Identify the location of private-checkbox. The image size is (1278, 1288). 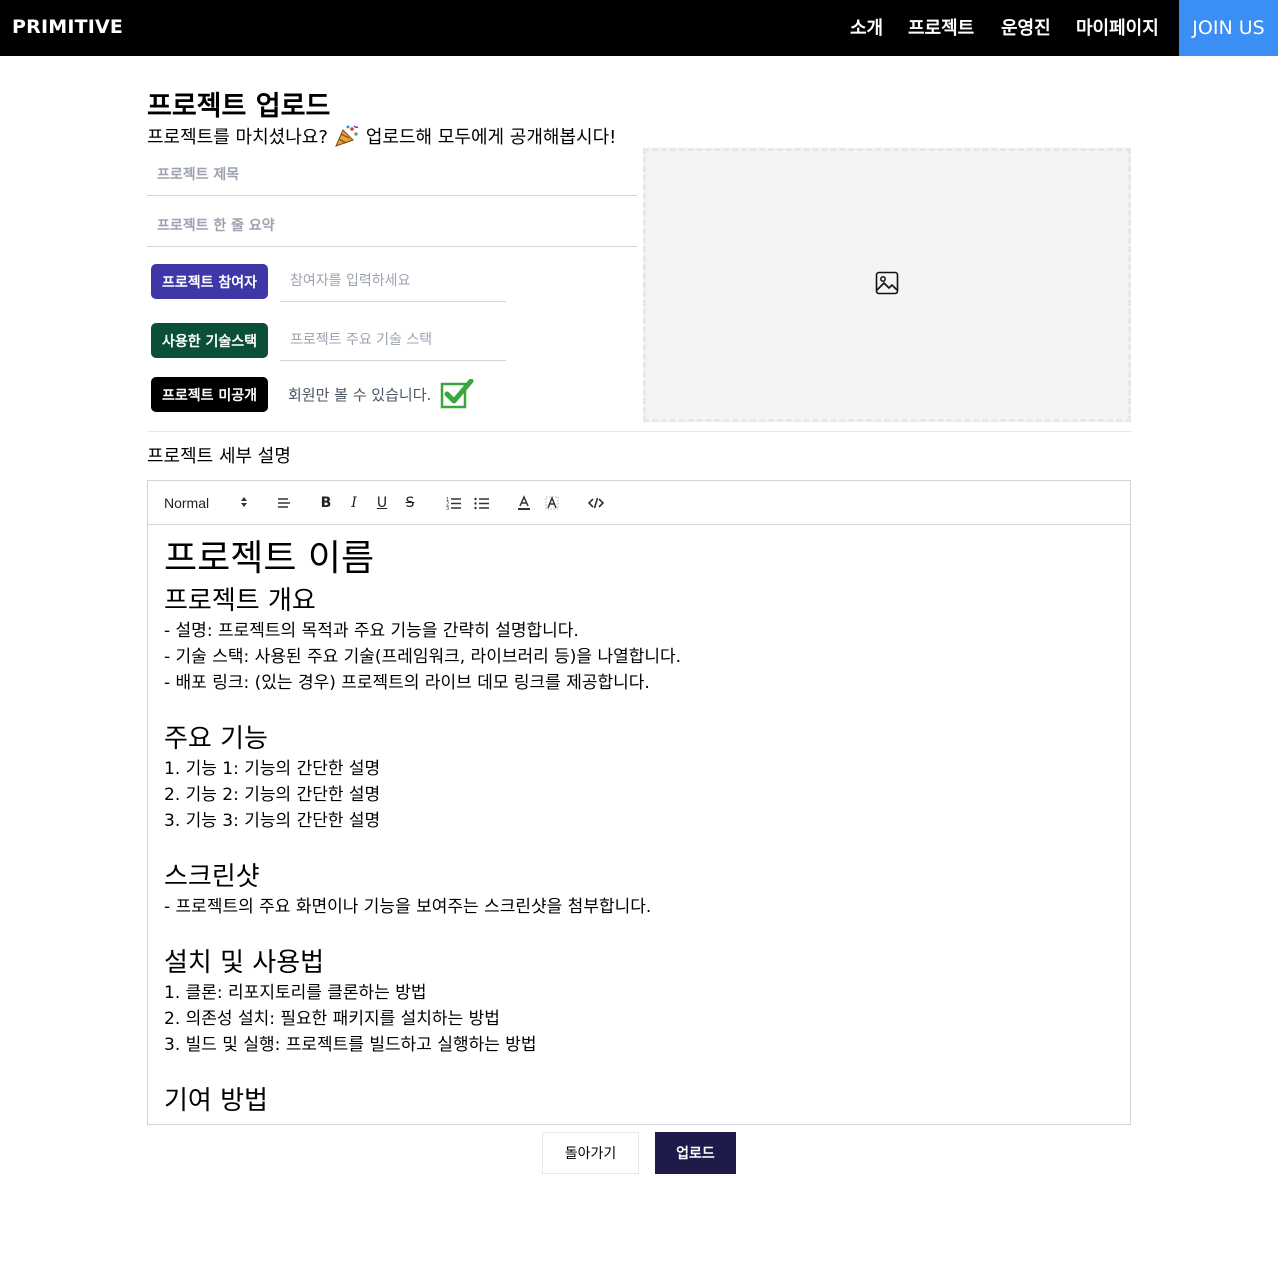
(457, 393).